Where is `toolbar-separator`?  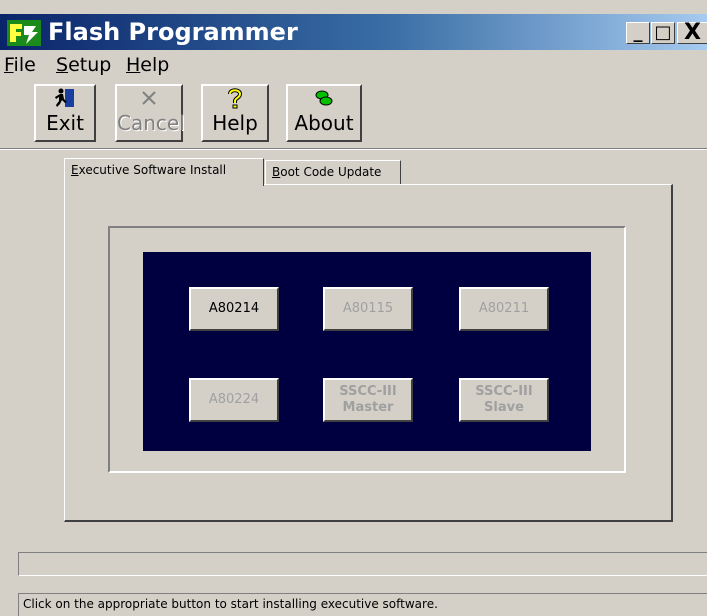 toolbar-separator is located at coordinates (353, 149).